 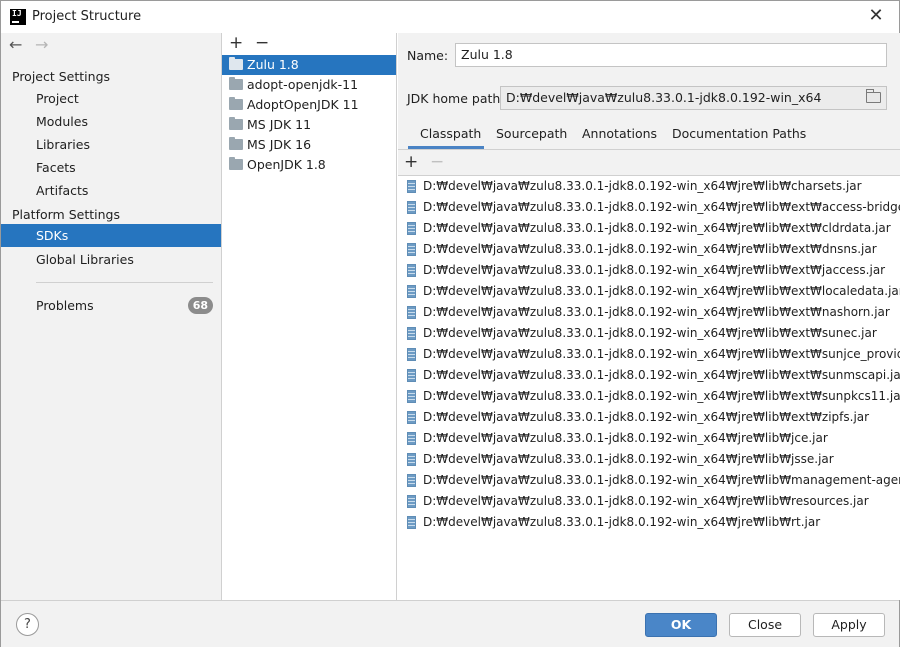 I want to click on browse-folder-icon, so click(x=873, y=96).